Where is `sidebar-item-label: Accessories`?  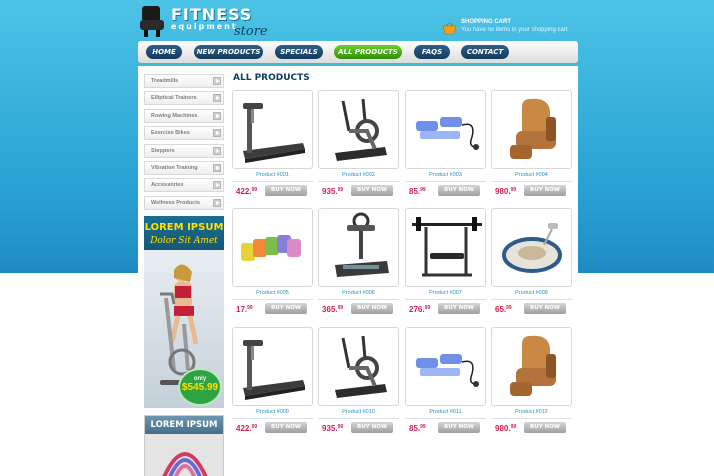 sidebar-item-label: Accessories is located at coordinates (167, 185).